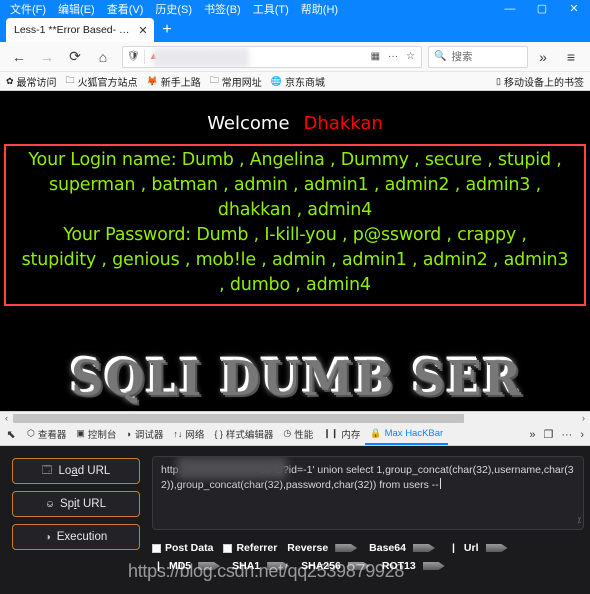 Image resolution: width=590 pixels, height=594 pixels. I want to click on redacted-url-region, so click(201, 57).